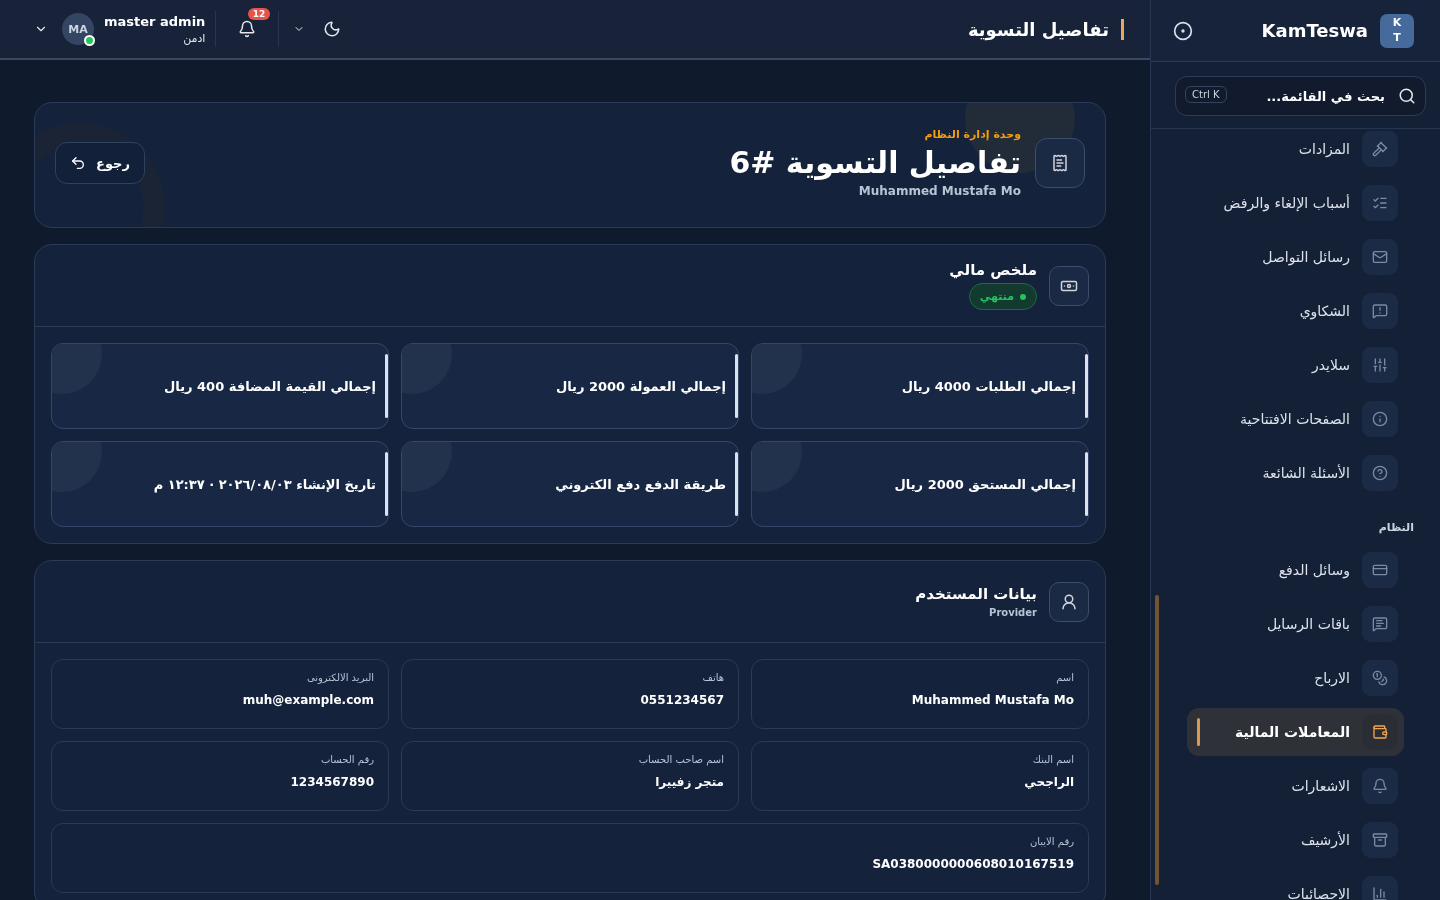  Describe the element at coordinates (259, 14) in the screenshot. I see `notification-count: 12` at that location.